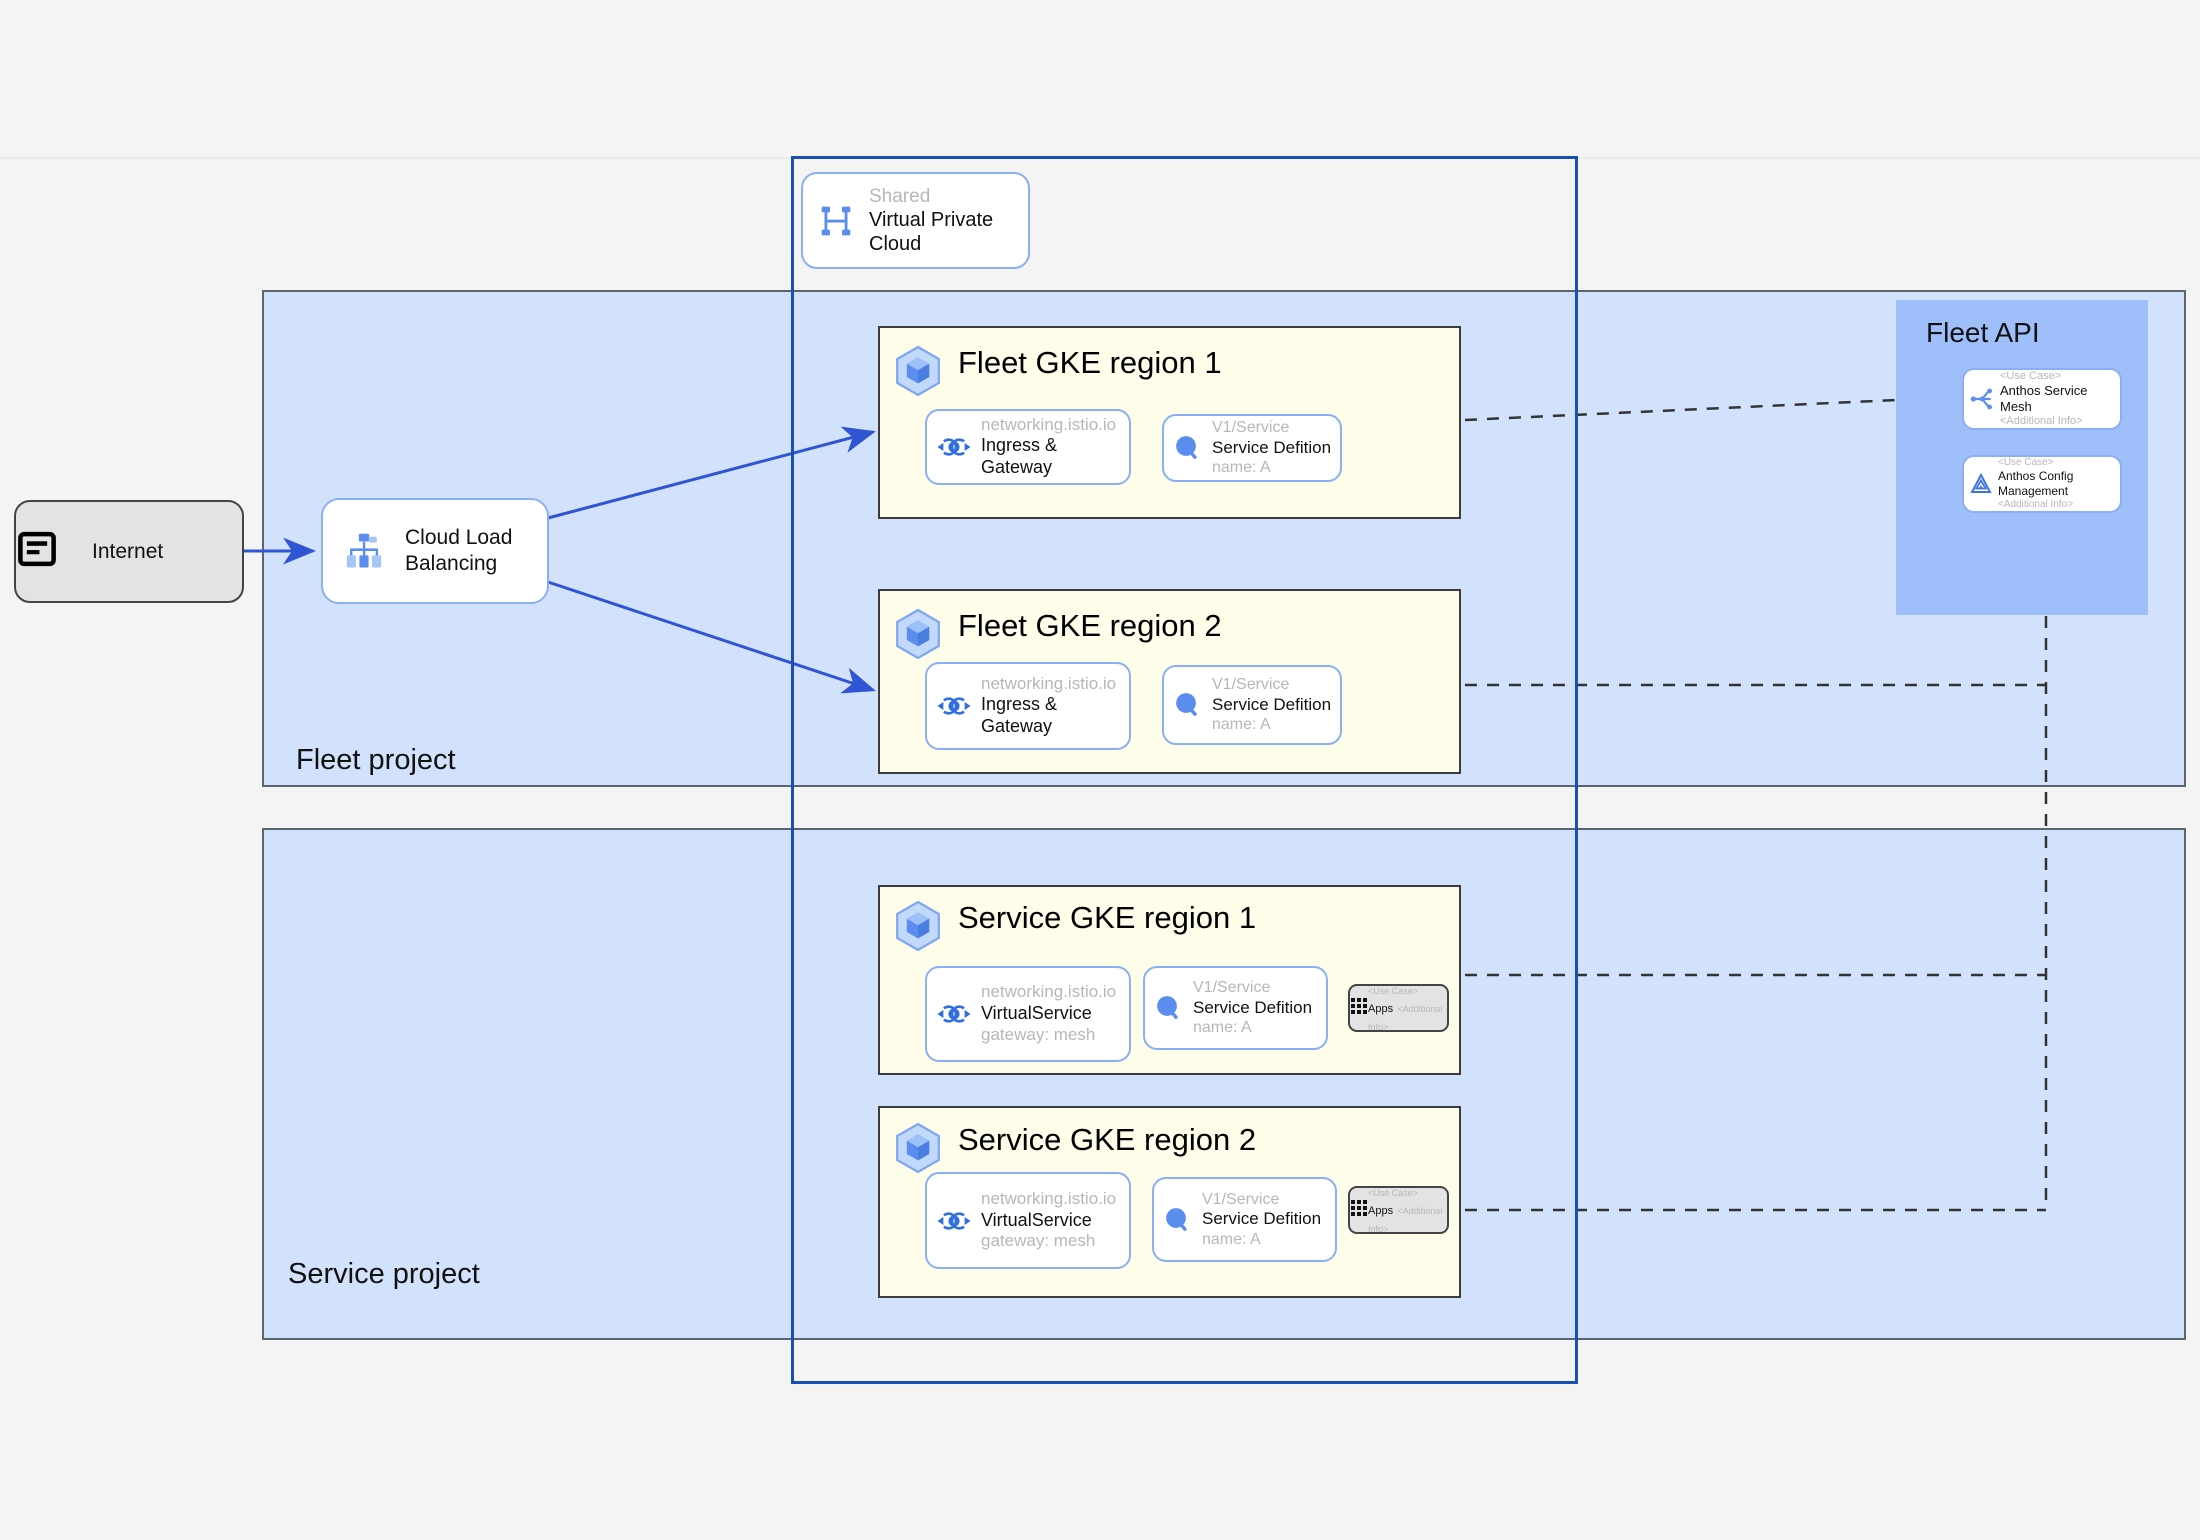 The height and width of the screenshot is (1540, 2200). I want to click on internet-label: Internet, so click(128, 551).